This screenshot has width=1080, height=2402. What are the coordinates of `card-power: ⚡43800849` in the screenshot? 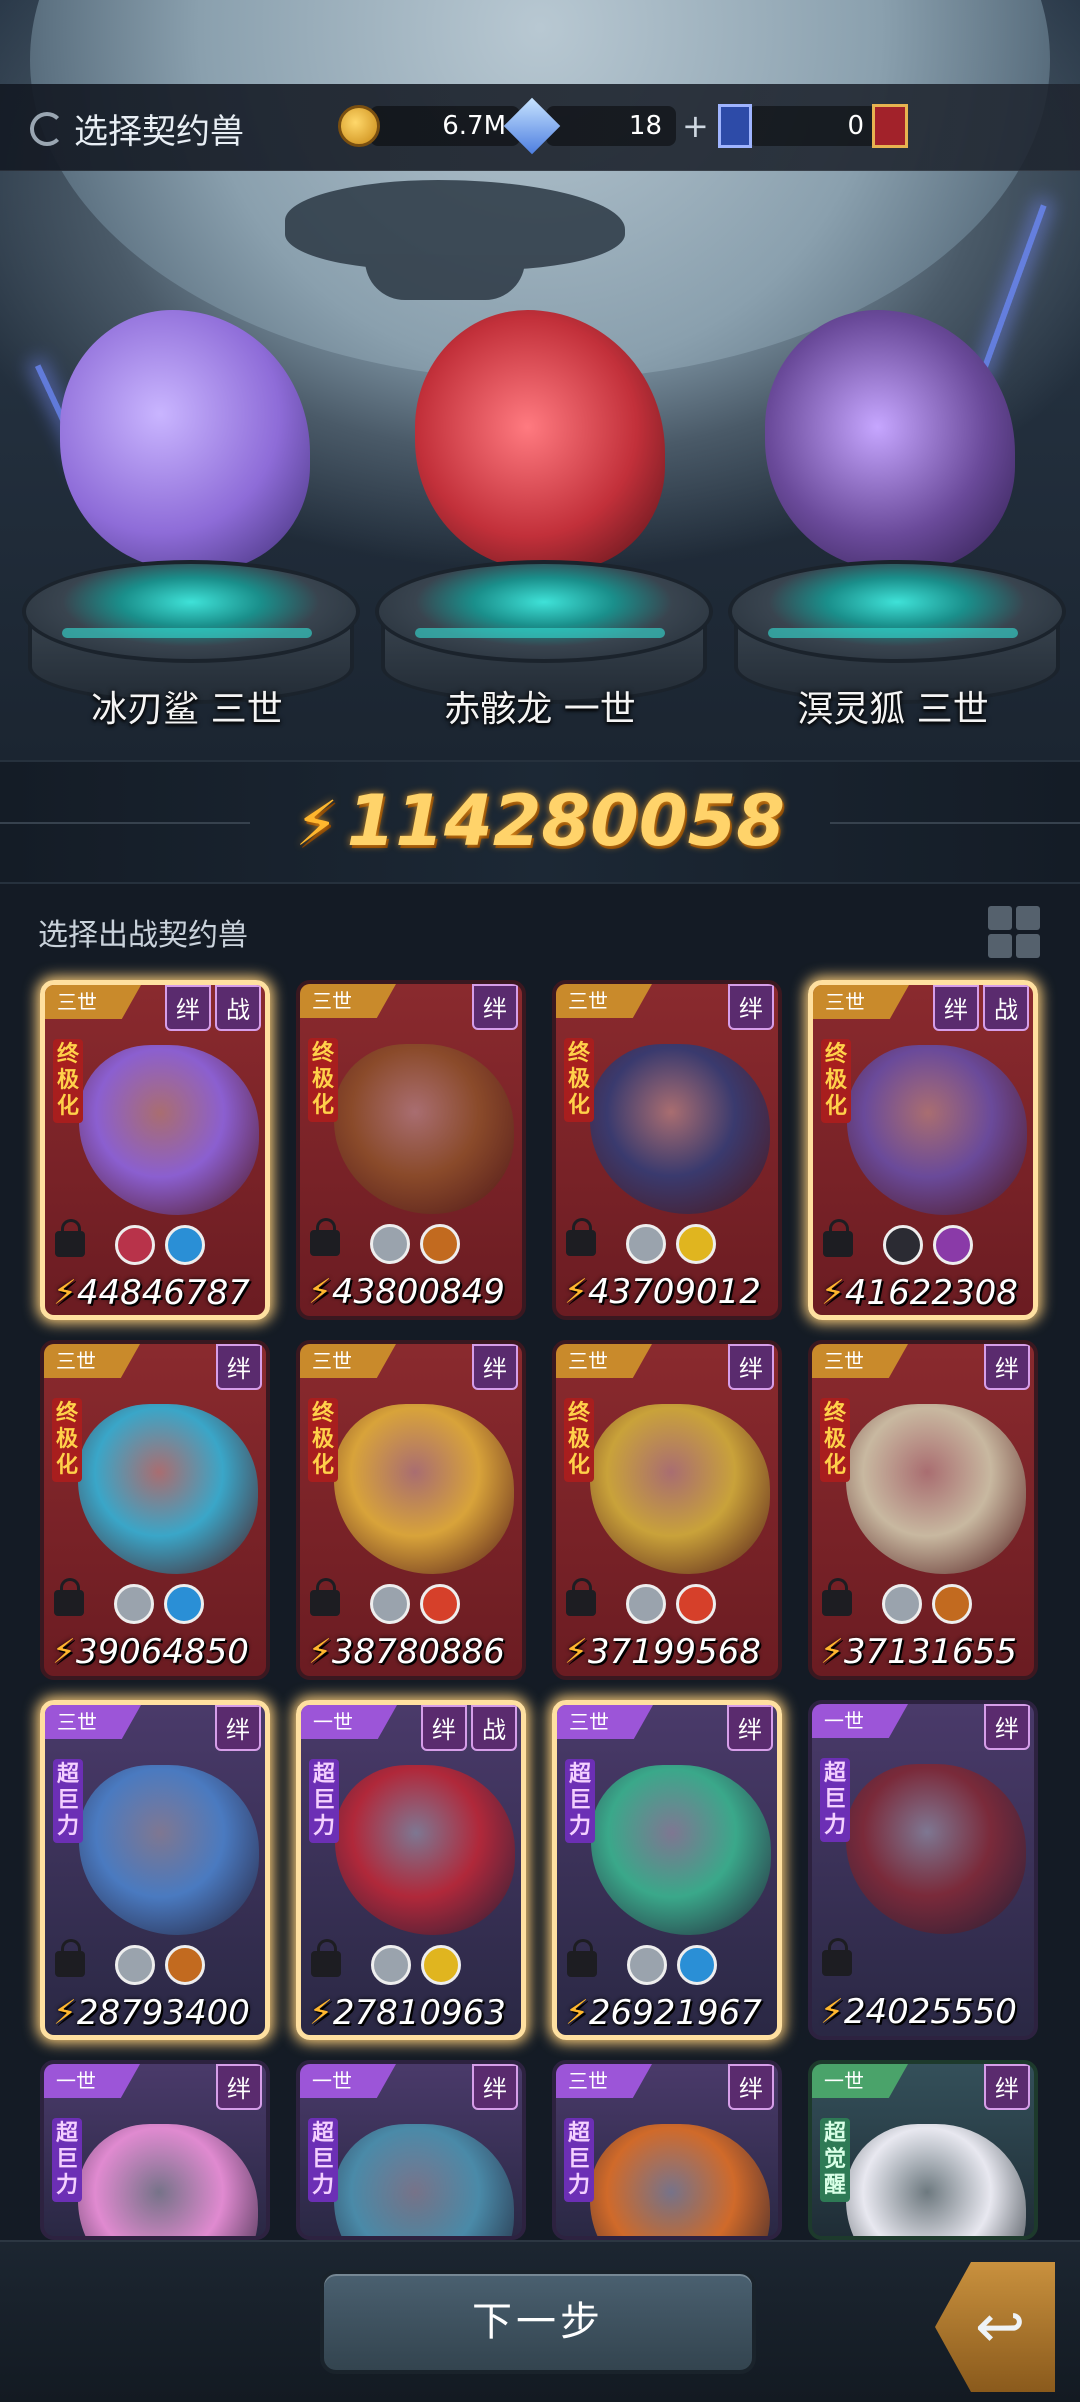 It's located at (406, 1292).